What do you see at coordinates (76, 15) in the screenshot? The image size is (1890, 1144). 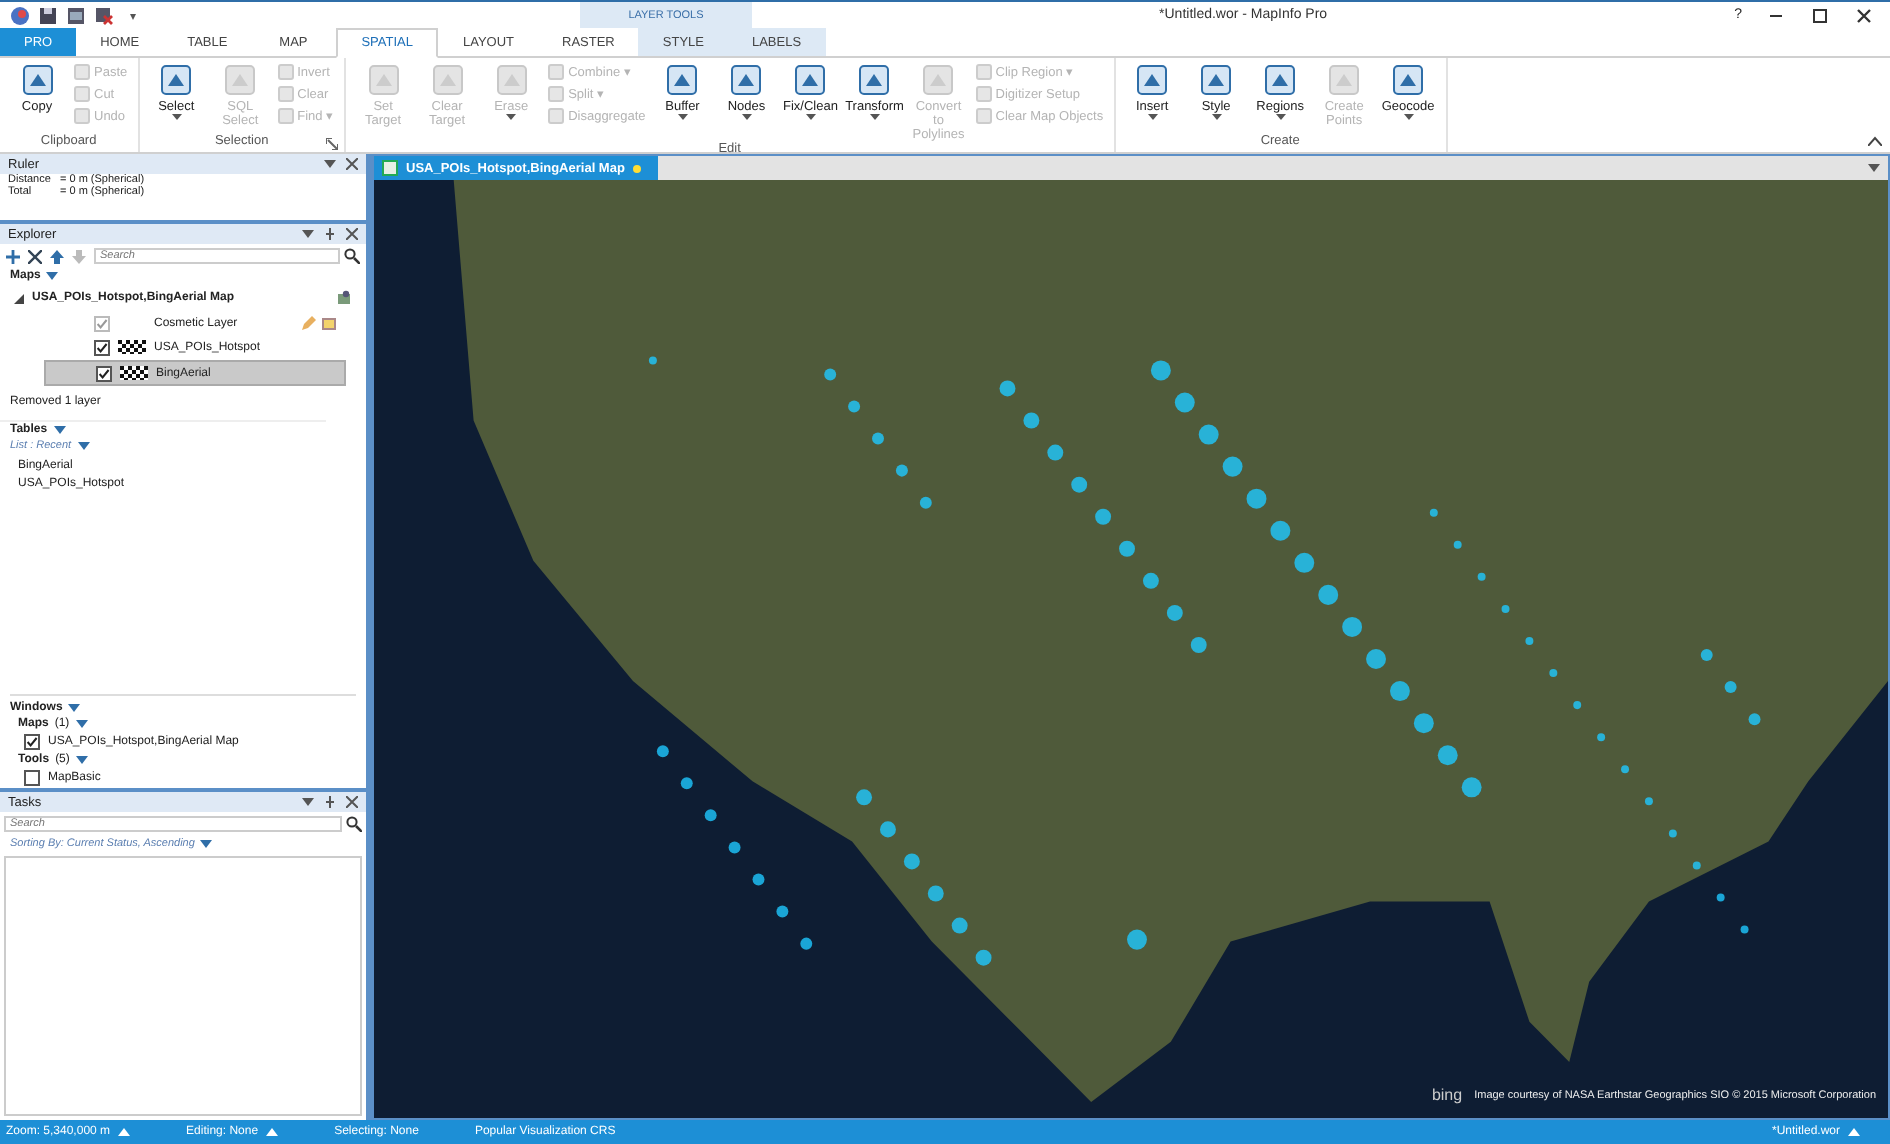 I see `window-icon` at bounding box center [76, 15].